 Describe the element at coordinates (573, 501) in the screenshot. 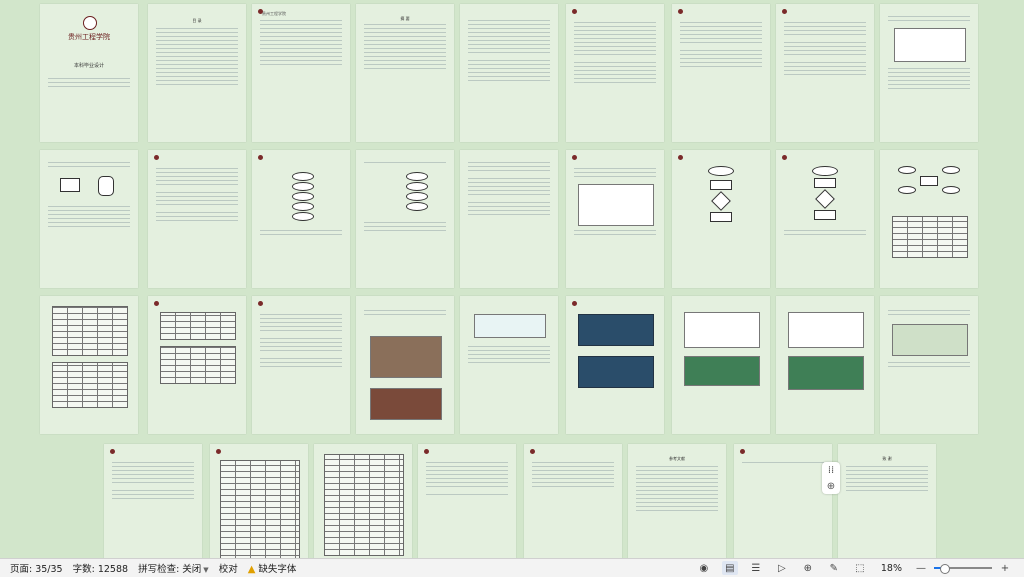

I see `page-summary` at that location.